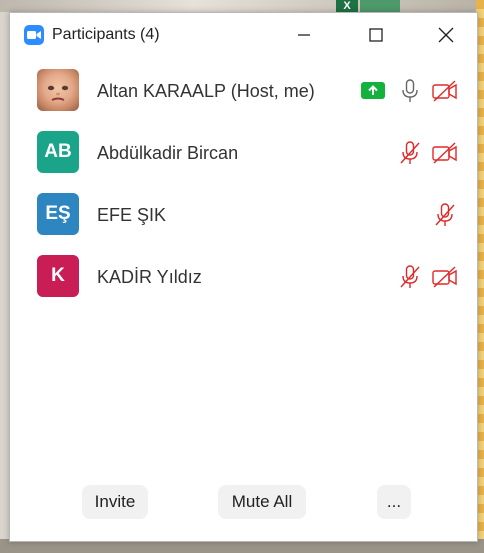 This screenshot has width=484, height=553. Describe the element at coordinates (58, 90) in the screenshot. I see `avatar` at that location.